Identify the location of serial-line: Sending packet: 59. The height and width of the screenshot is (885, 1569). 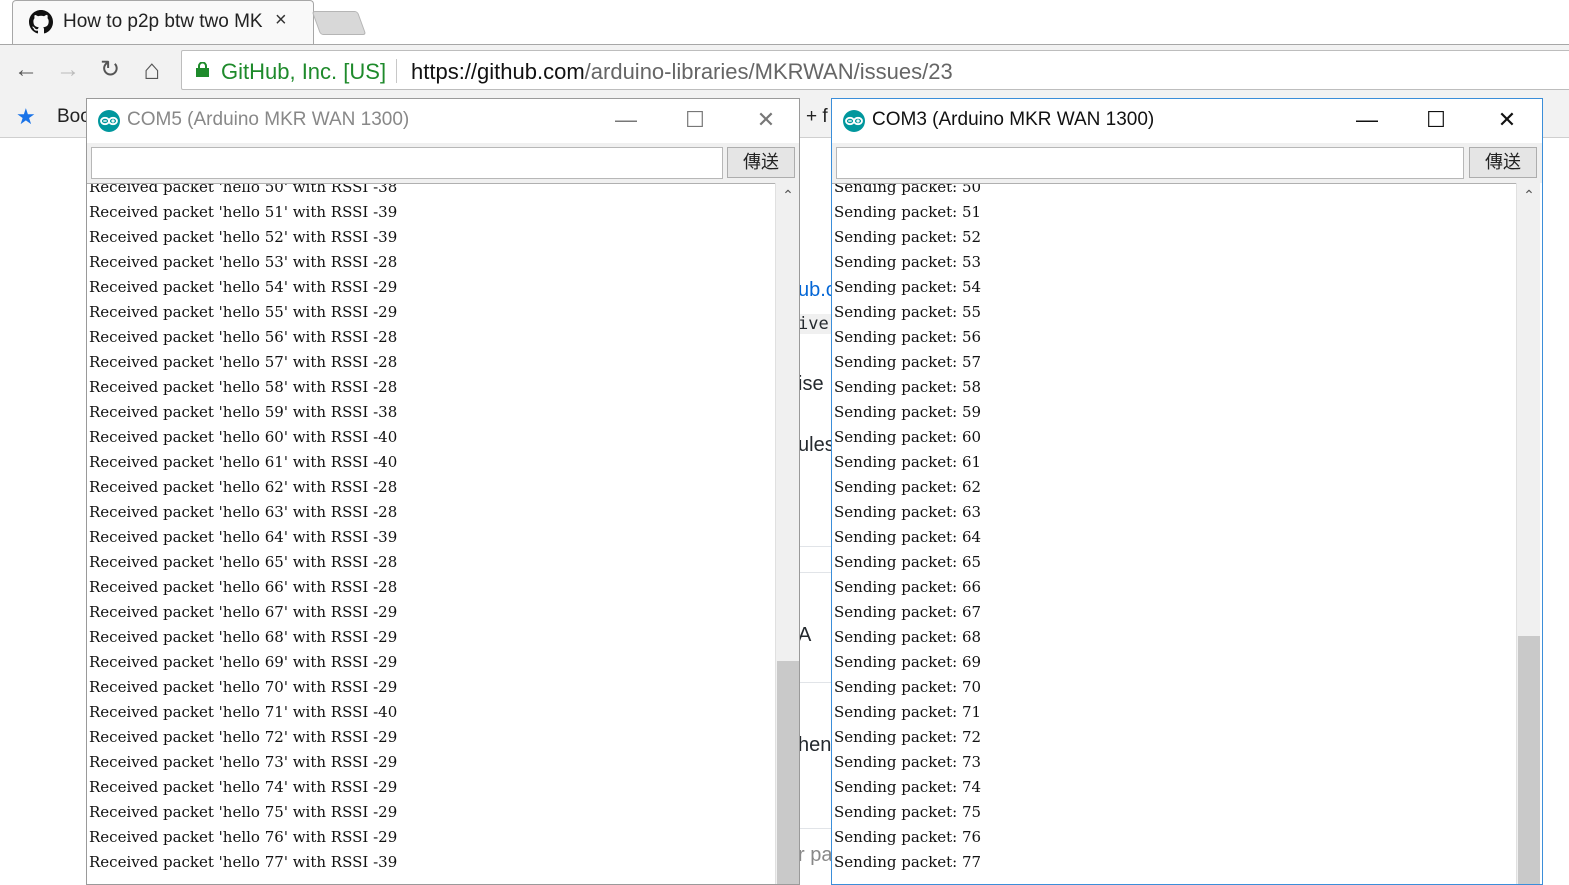
(908, 412).